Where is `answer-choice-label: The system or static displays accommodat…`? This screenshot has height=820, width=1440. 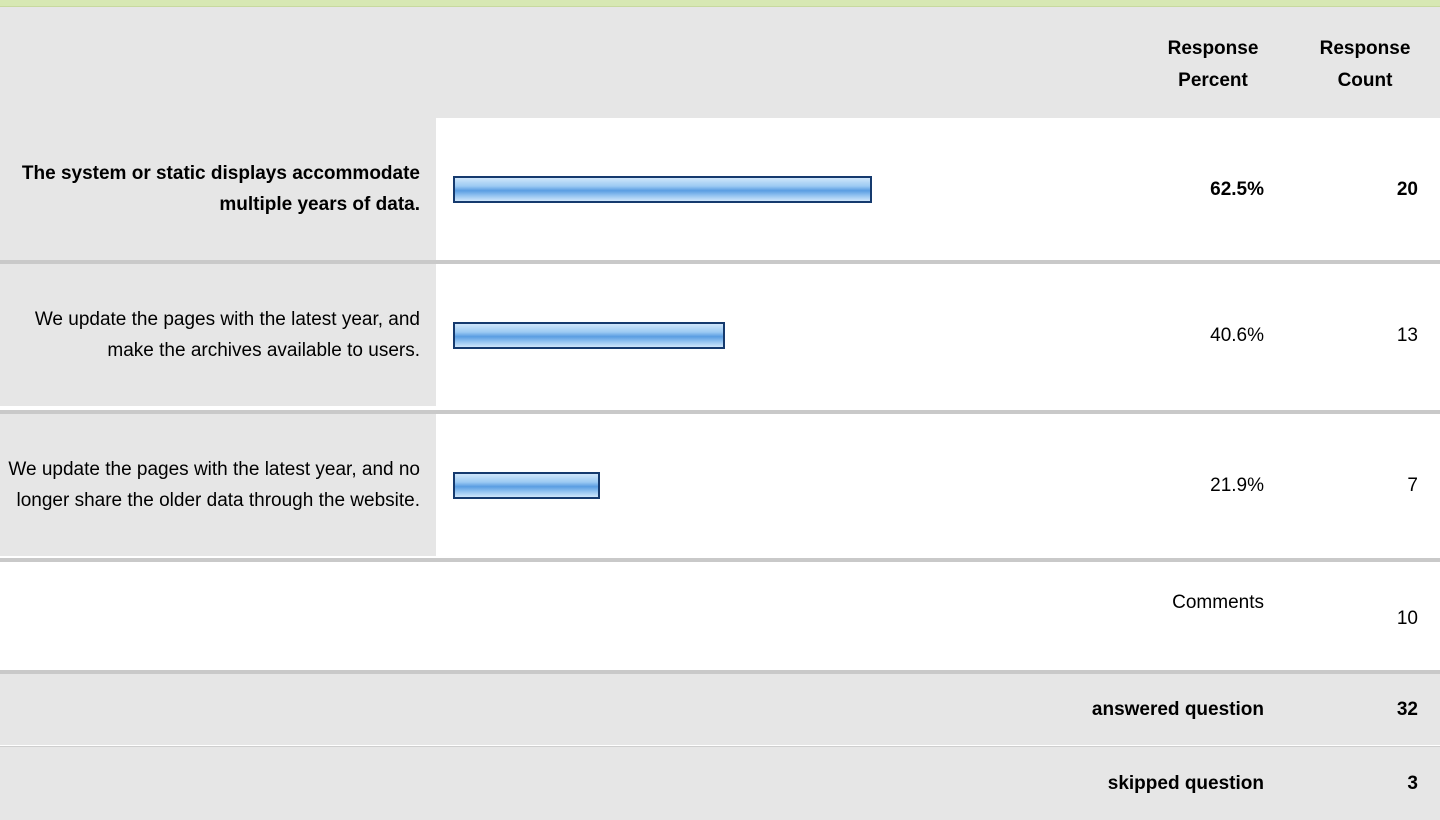
answer-choice-label: The system or static displays accommodat… is located at coordinates (220, 189).